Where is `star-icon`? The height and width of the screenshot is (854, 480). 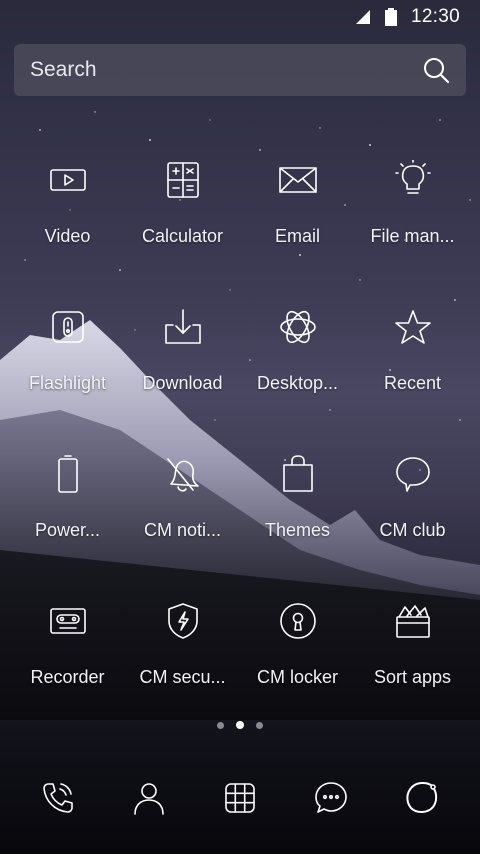 star-icon is located at coordinates (413, 327).